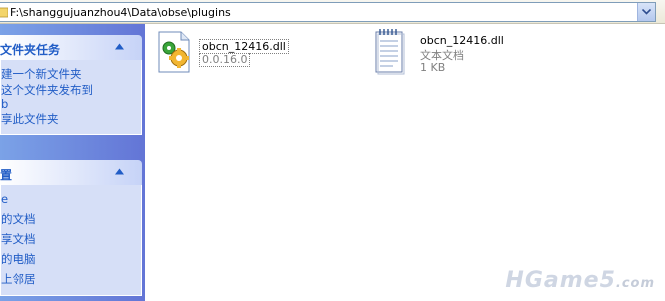  What do you see at coordinates (225, 60) in the screenshot?
I see `file-version: 0.0.16.0` at bounding box center [225, 60].